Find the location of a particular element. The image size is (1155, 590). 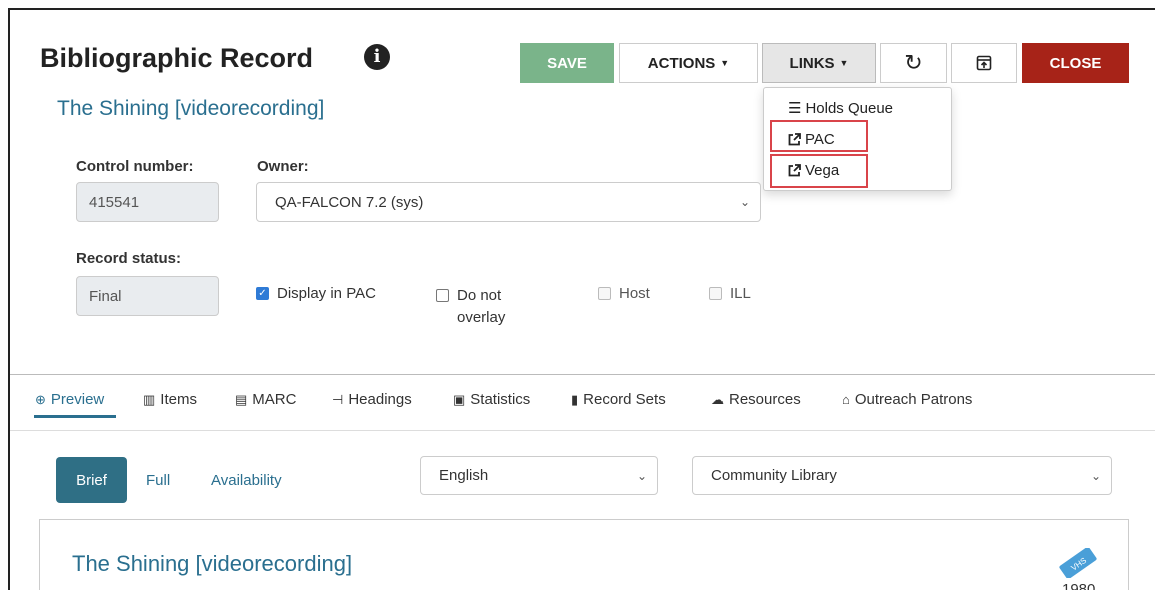

list-ordered-icon: ☰ is located at coordinates (795, 108).